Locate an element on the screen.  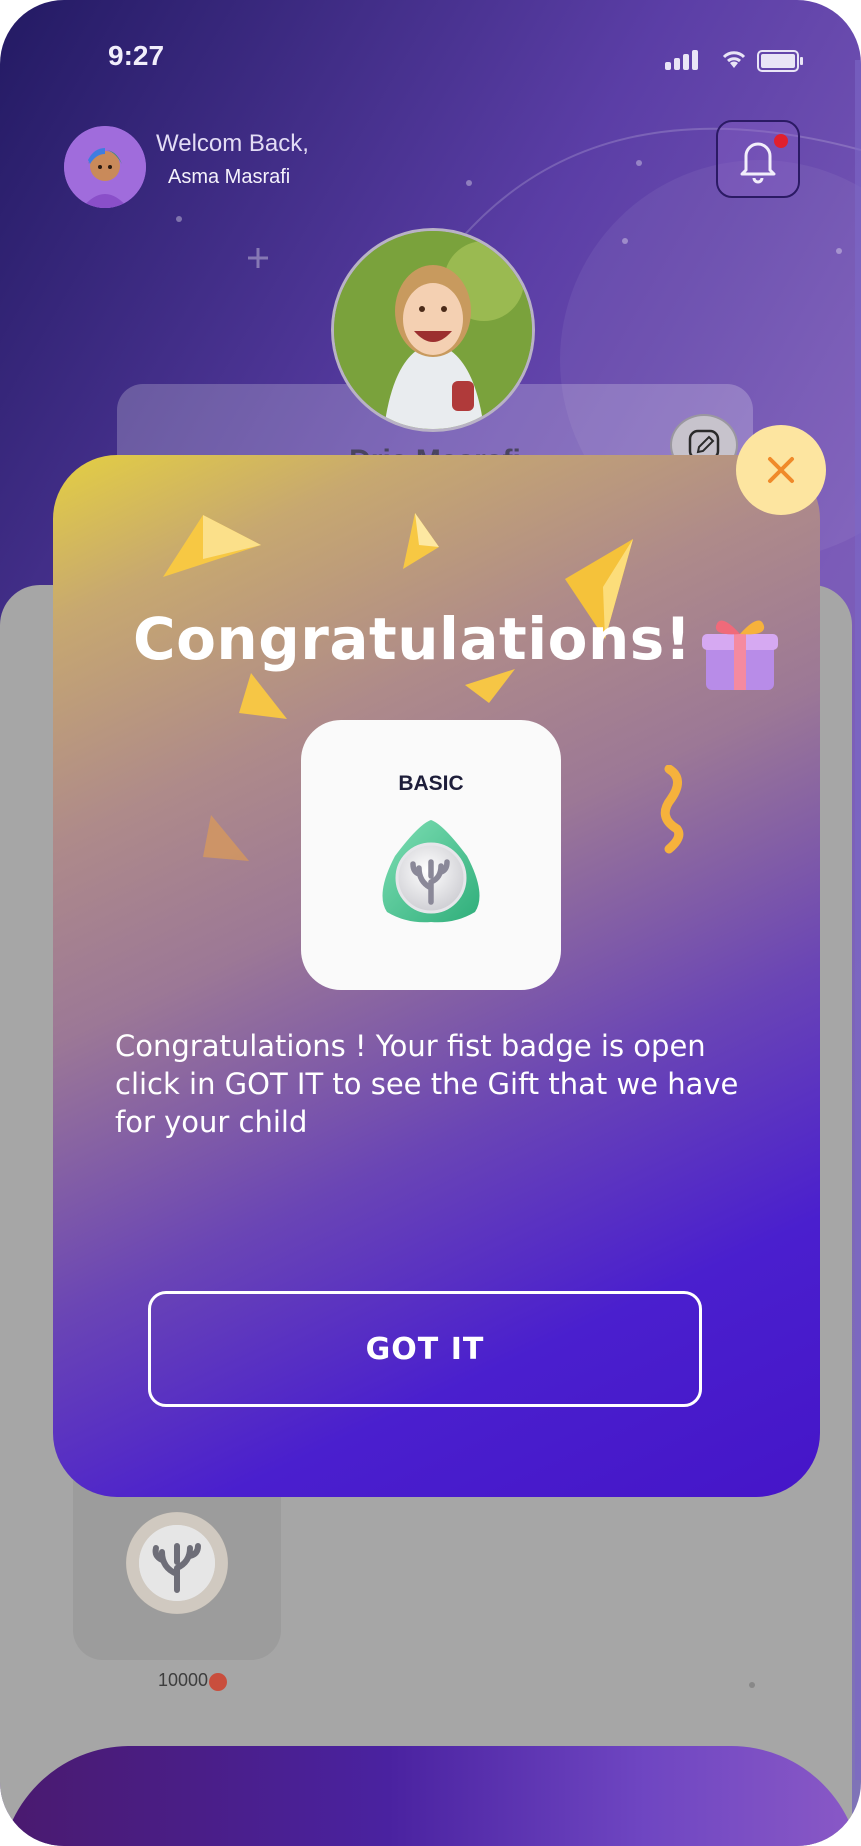
bottom-tab-bar is located at coordinates (430, 1796).